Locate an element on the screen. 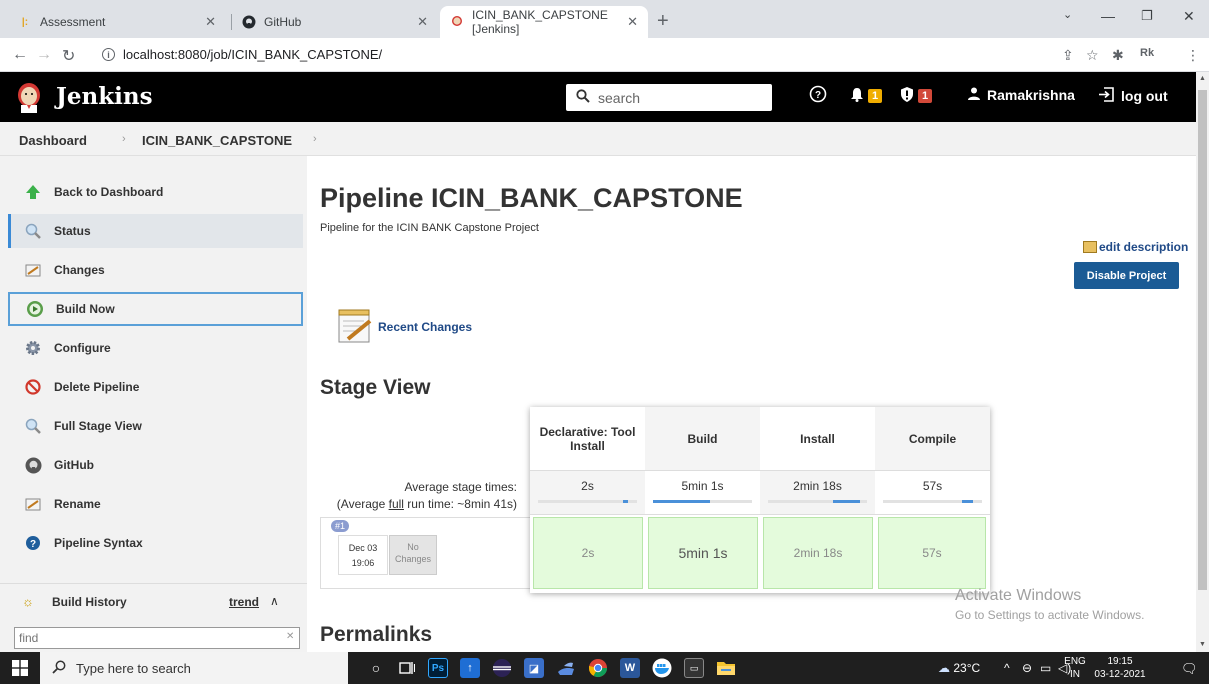  notification-center-icon: 🗨 is located at coordinates (1189, 669).